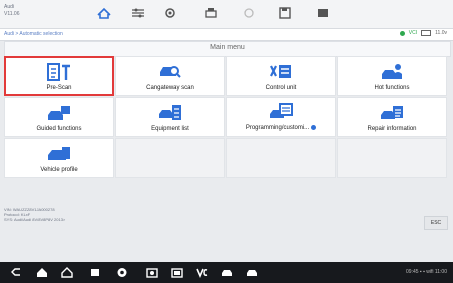 Image resolution: width=453 pixels, height=283 pixels. I want to click on repair-info-icon, so click(392, 112).